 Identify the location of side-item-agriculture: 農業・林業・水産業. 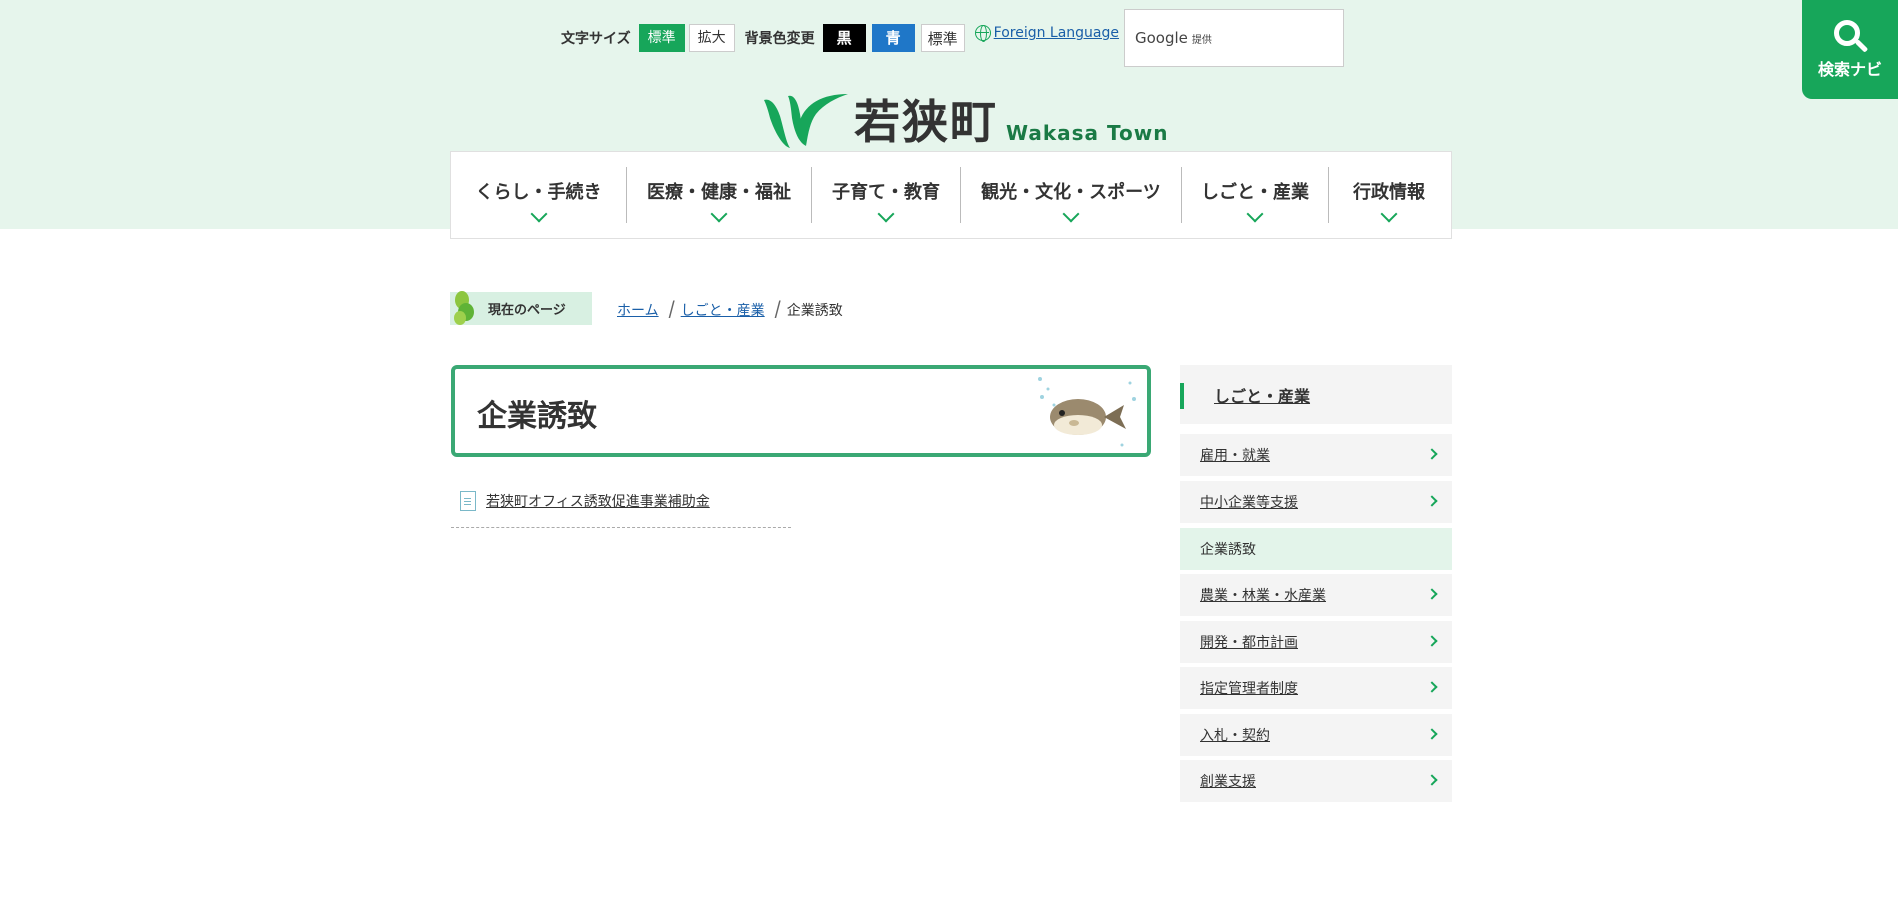
(1316, 595).